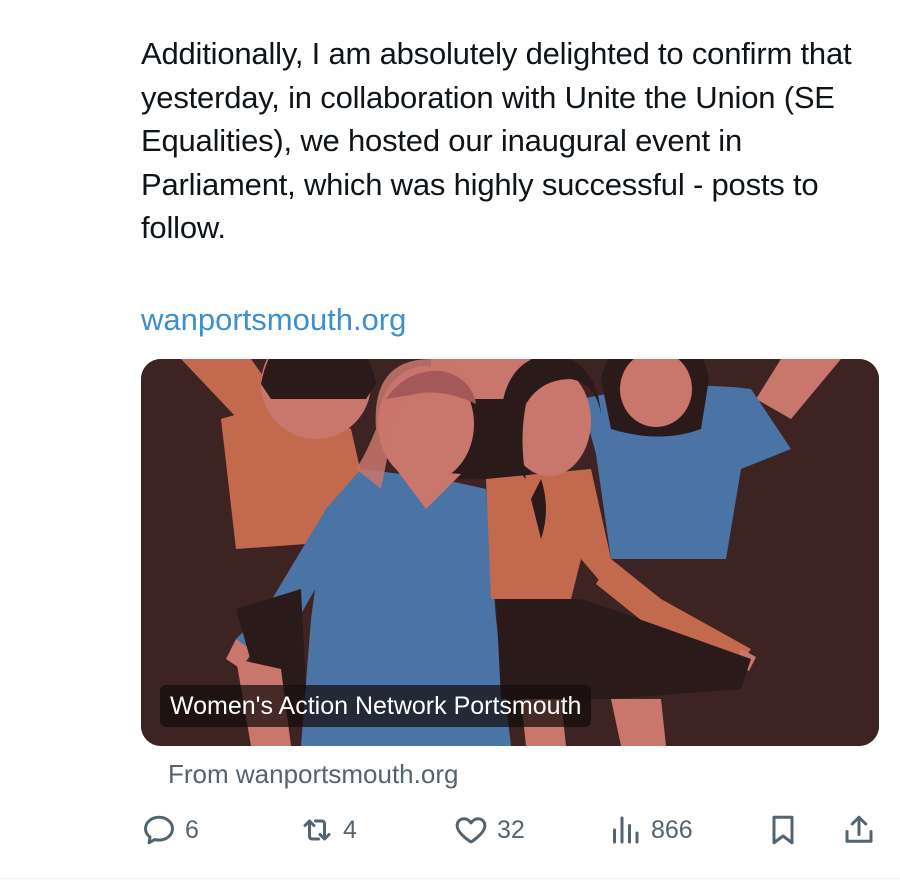 Image resolution: width=900 pixels, height=884 pixels. Describe the element at coordinates (313, 774) in the screenshot. I see `card-source: From wanportsmouth.org` at that location.